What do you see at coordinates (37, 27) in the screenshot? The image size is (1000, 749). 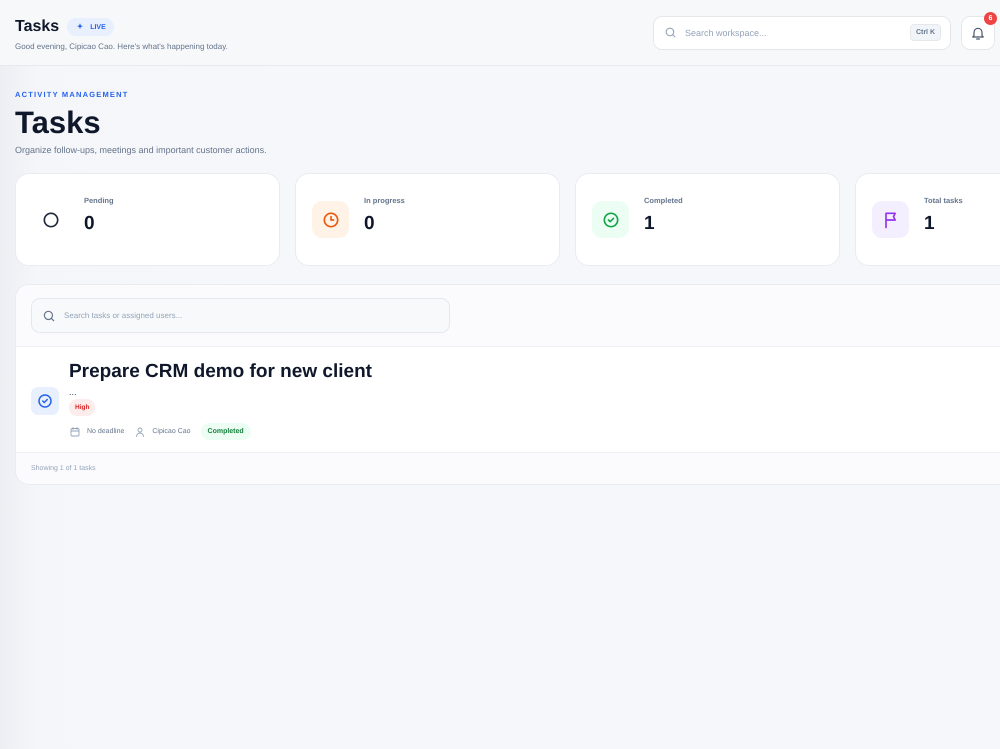 I see `app-title: Tasks` at bounding box center [37, 27].